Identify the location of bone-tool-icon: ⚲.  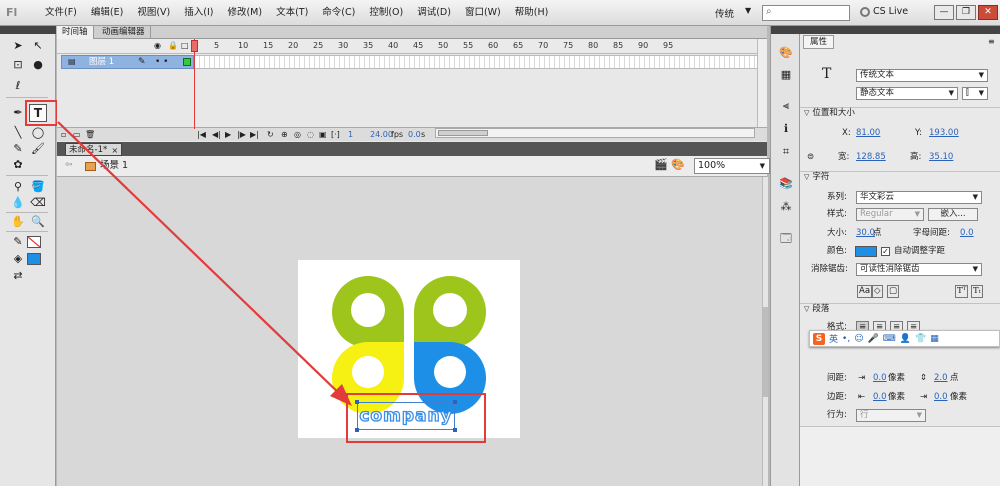
(18, 187).